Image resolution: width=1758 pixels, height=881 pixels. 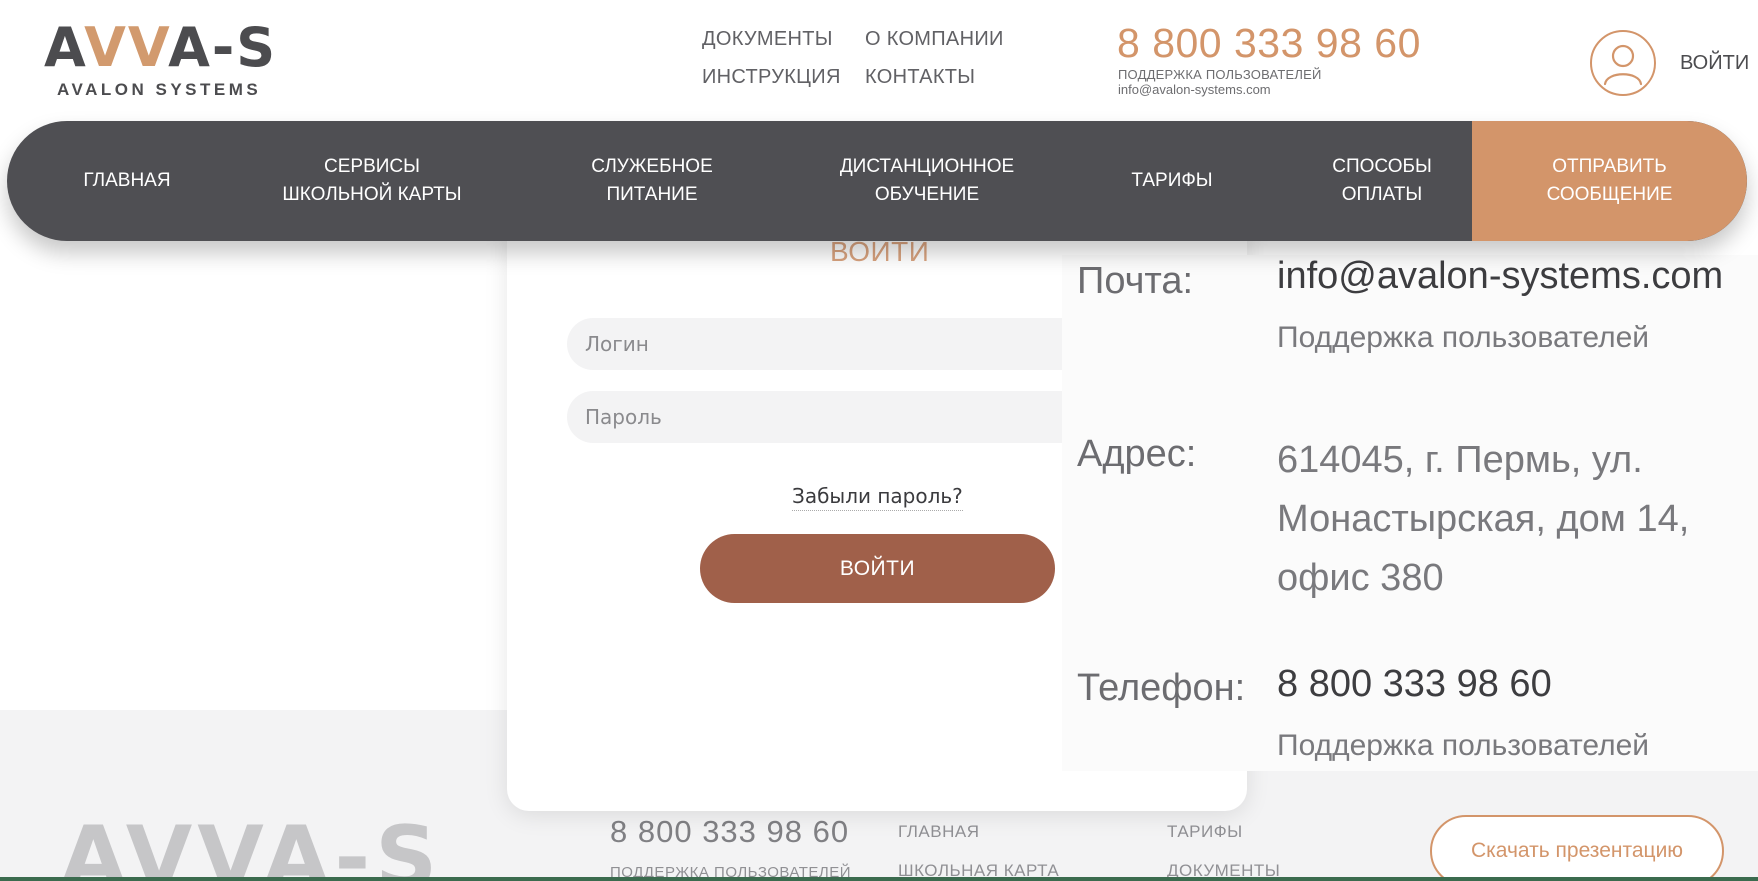 I want to click on user-icon-glyph, so click(x=1623, y=65).